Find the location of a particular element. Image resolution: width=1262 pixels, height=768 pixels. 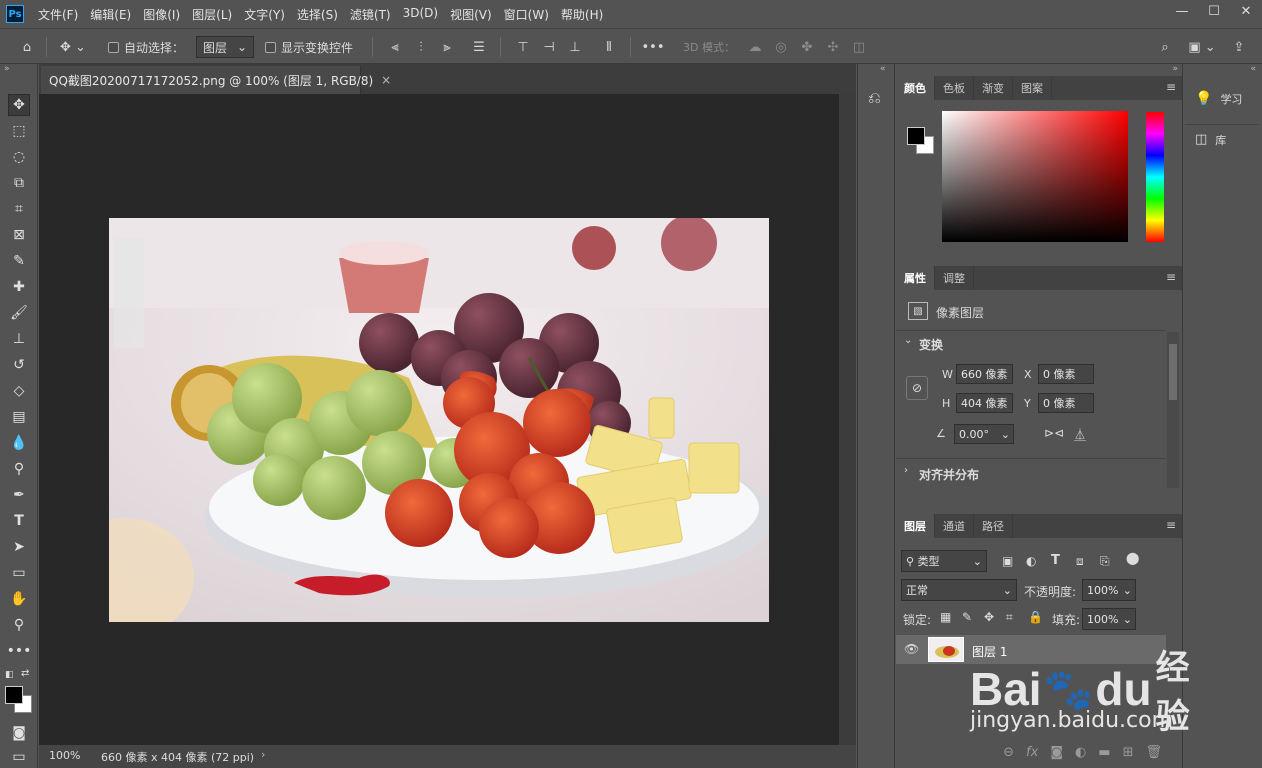

zoom-level: 100% is located at coordinates (64, 755).